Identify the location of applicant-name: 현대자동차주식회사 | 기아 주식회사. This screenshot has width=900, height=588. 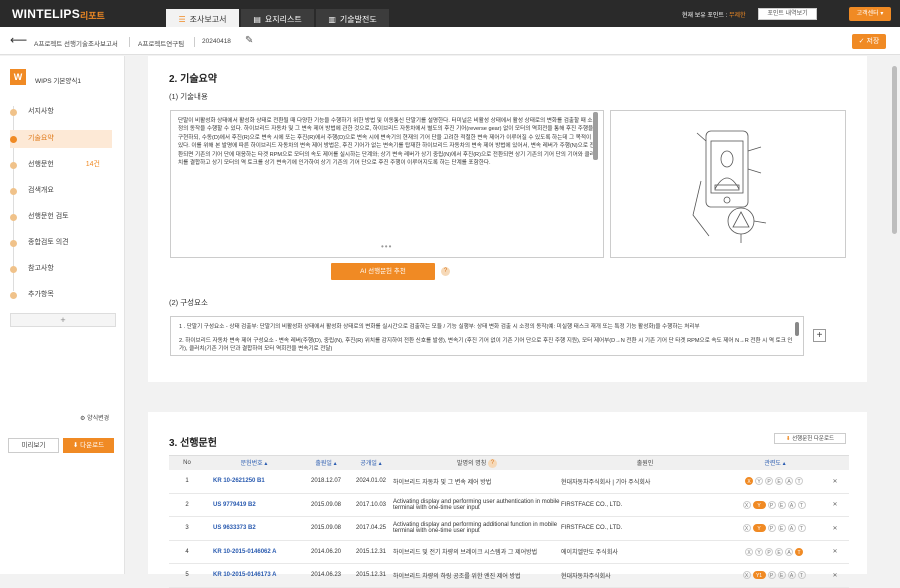
(645, 481).